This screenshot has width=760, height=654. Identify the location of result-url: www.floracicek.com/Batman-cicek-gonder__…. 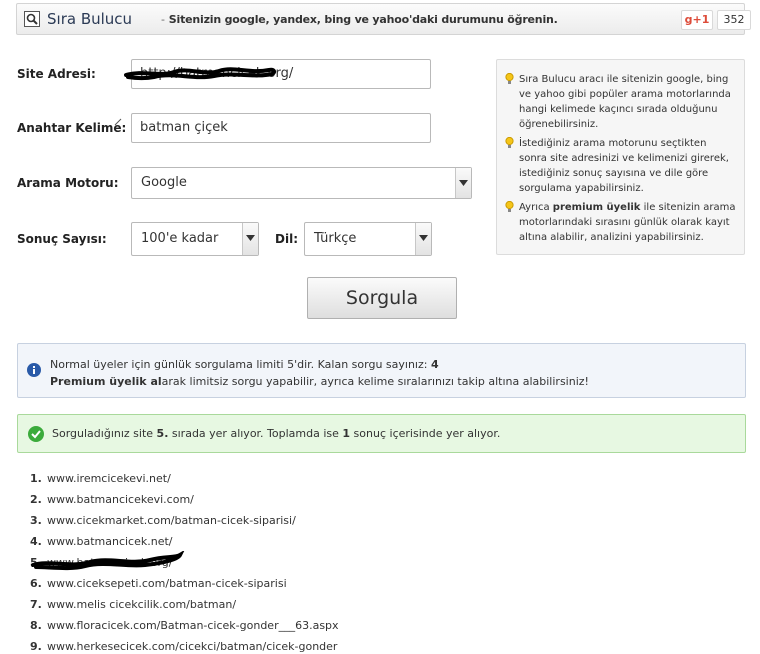
(193, 625).